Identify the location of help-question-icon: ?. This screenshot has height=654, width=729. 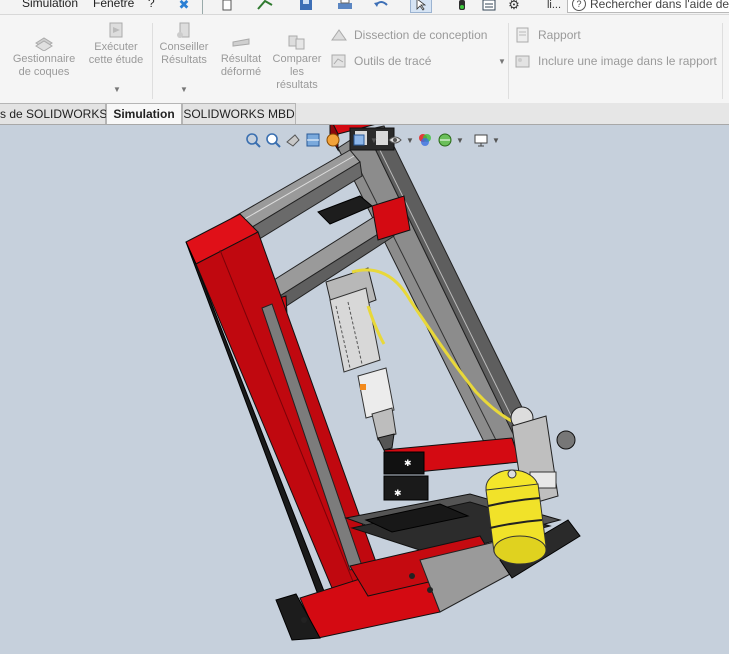
(579, 5).